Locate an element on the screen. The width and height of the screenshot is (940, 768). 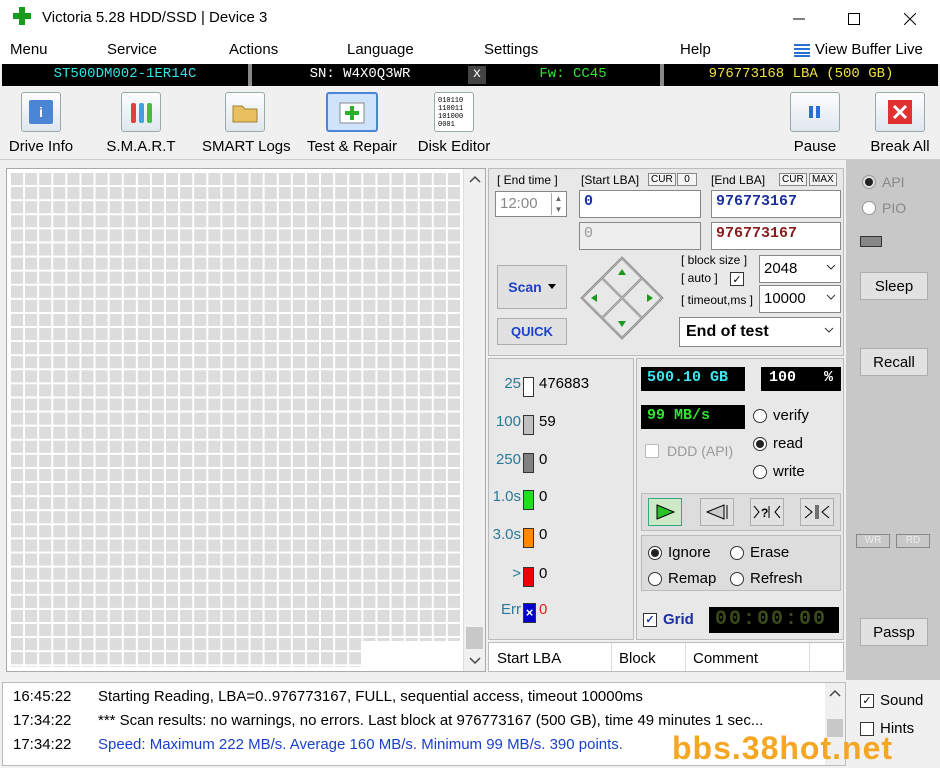
timeout-select: 10000 is located at coordinates (800, 299).